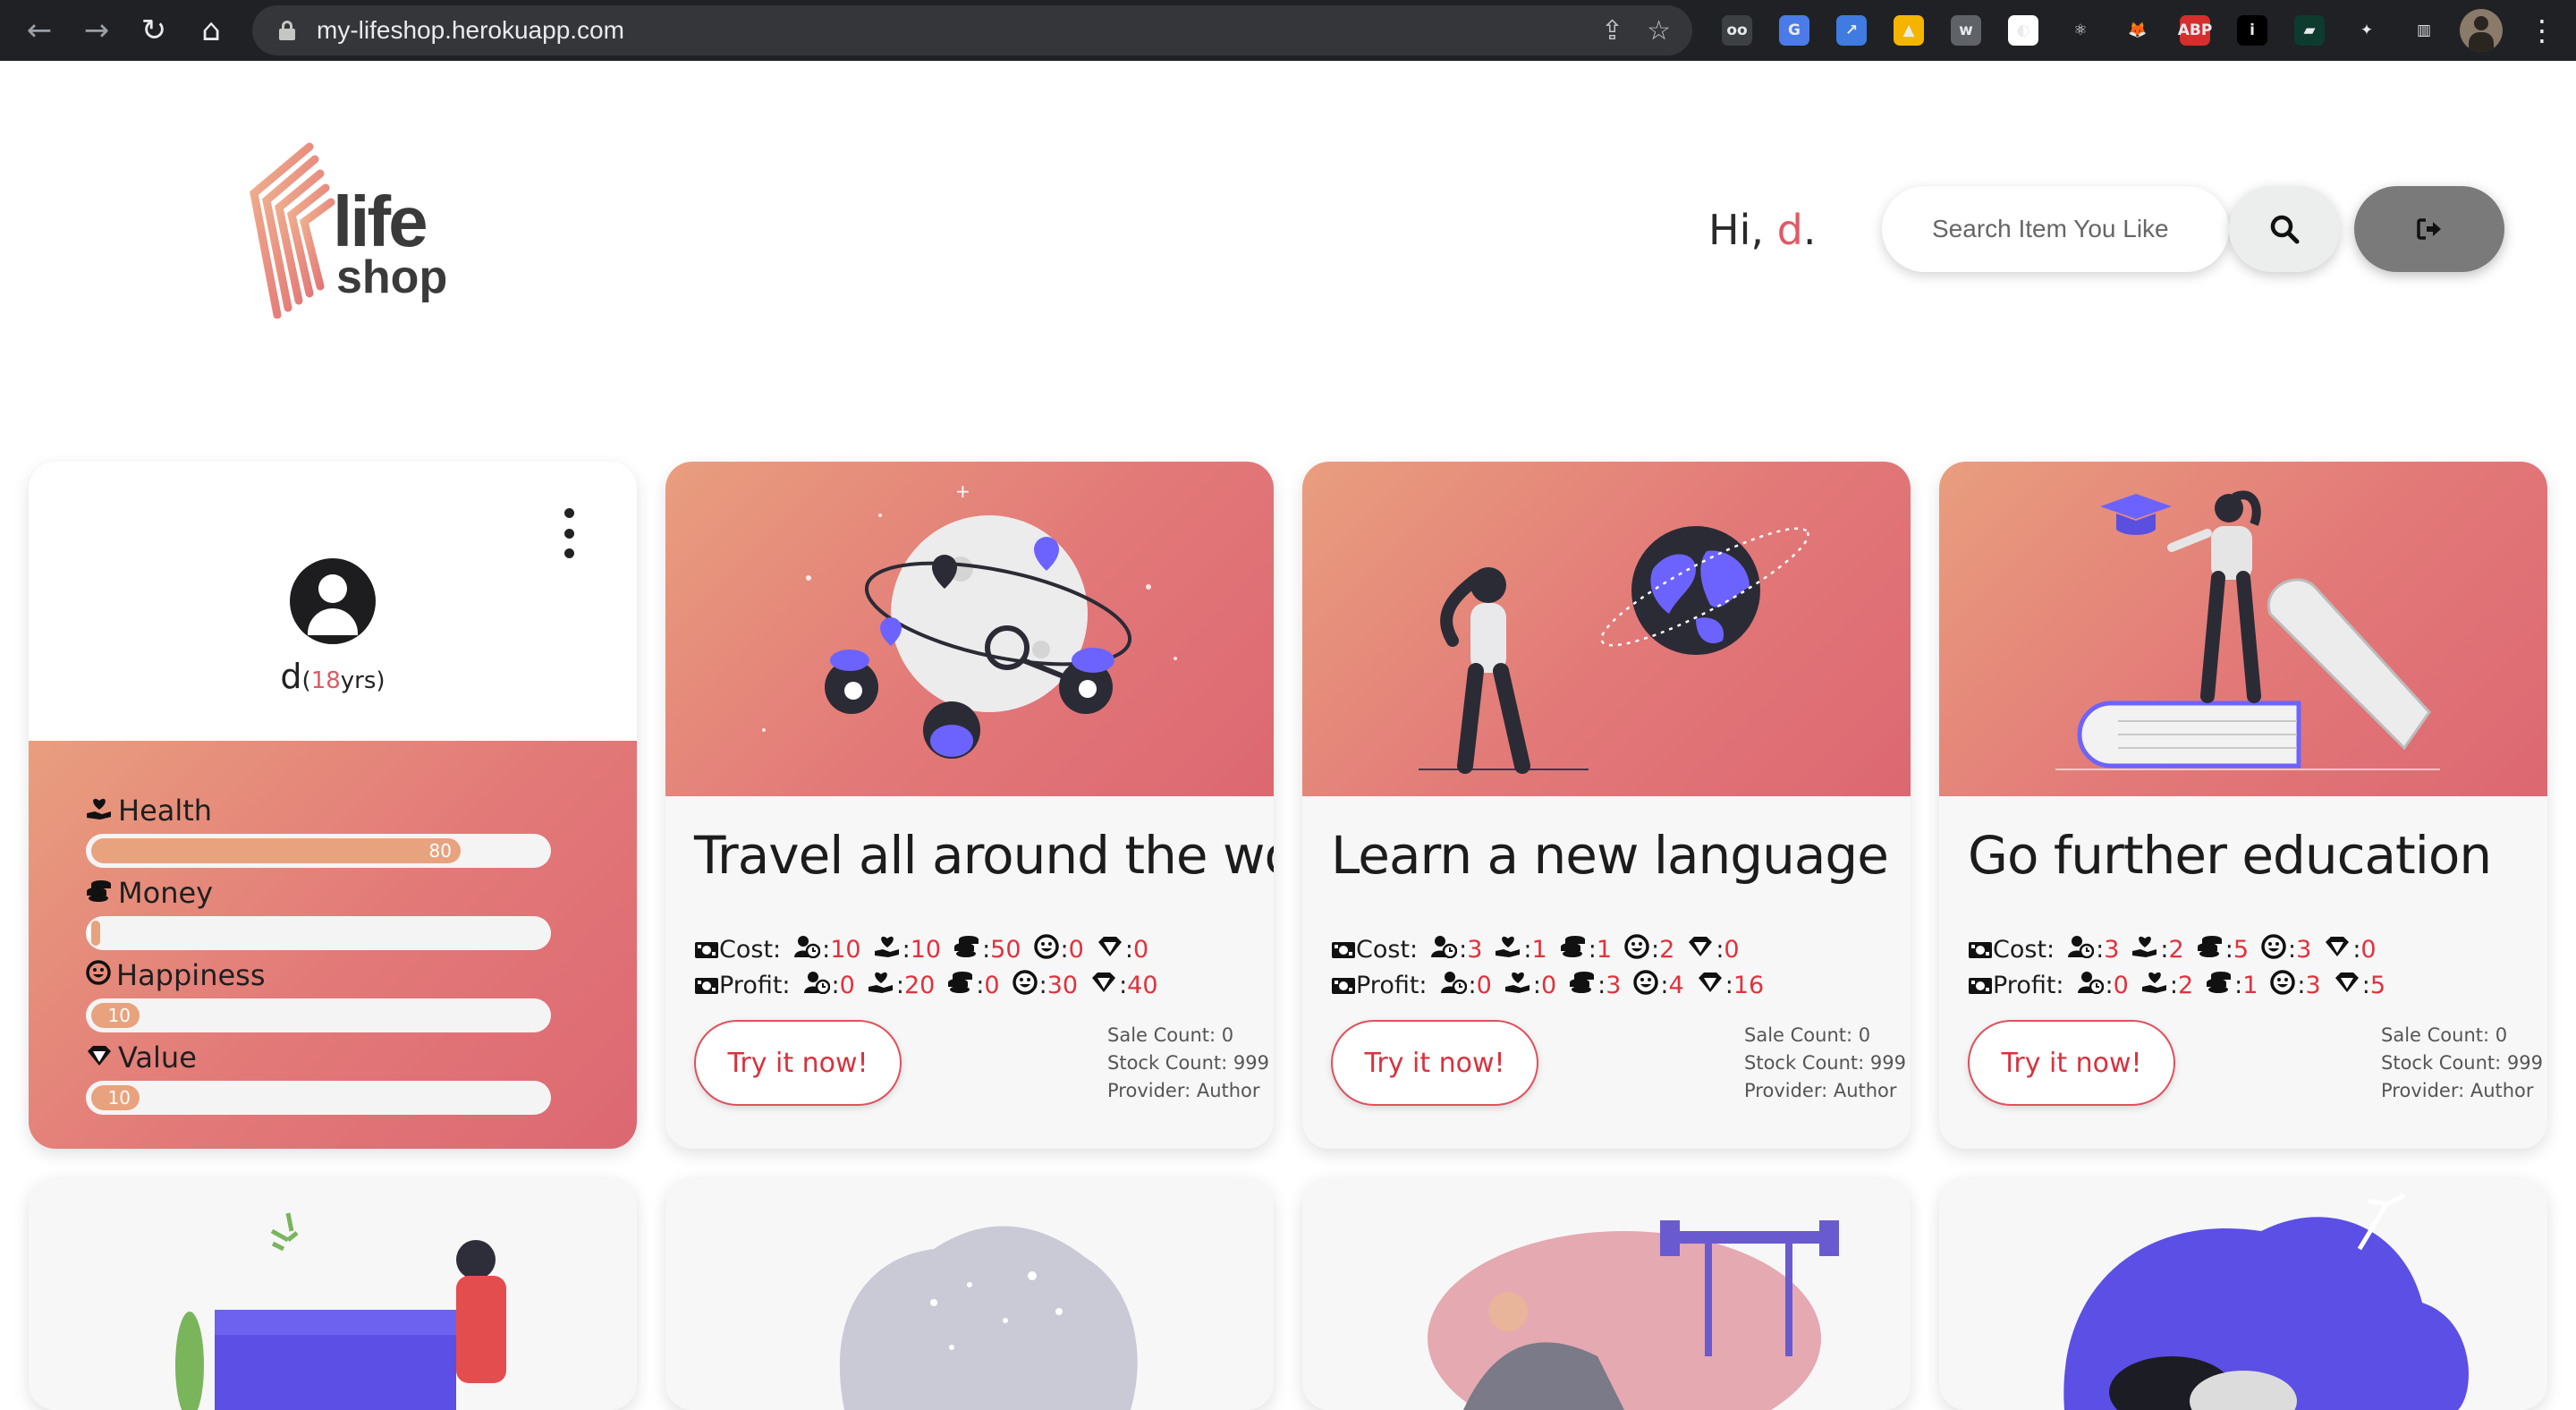 The height and width of the screenshot is (1410, 2576). What do you see at coordinates (2481, 30) in the screenshot?
I see `profile-avatar-icon` at bounding box center [2481, 30].